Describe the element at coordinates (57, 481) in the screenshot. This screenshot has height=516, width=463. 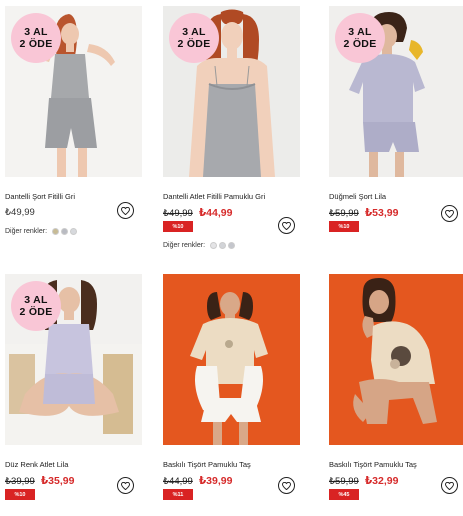
I see `product-sale-price: ₺35,99` at that location.